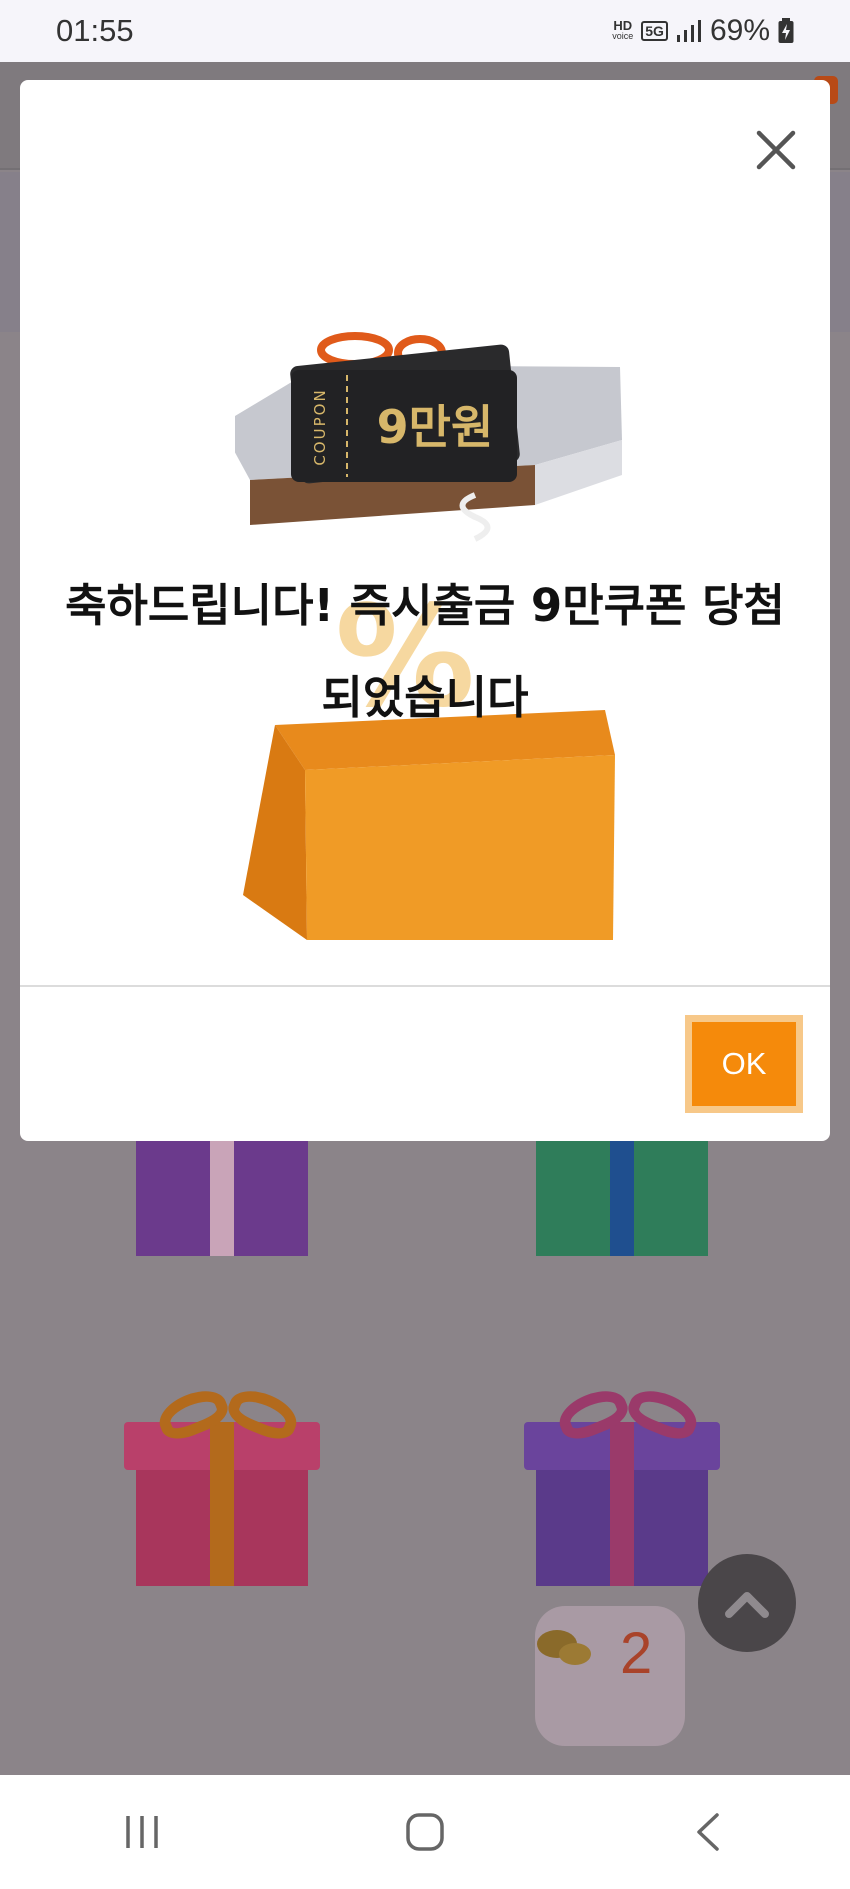  What do you see at coordinates (425, 986) in the screenshot?
I see `dialog-divider` at bounding box center [425, 986].